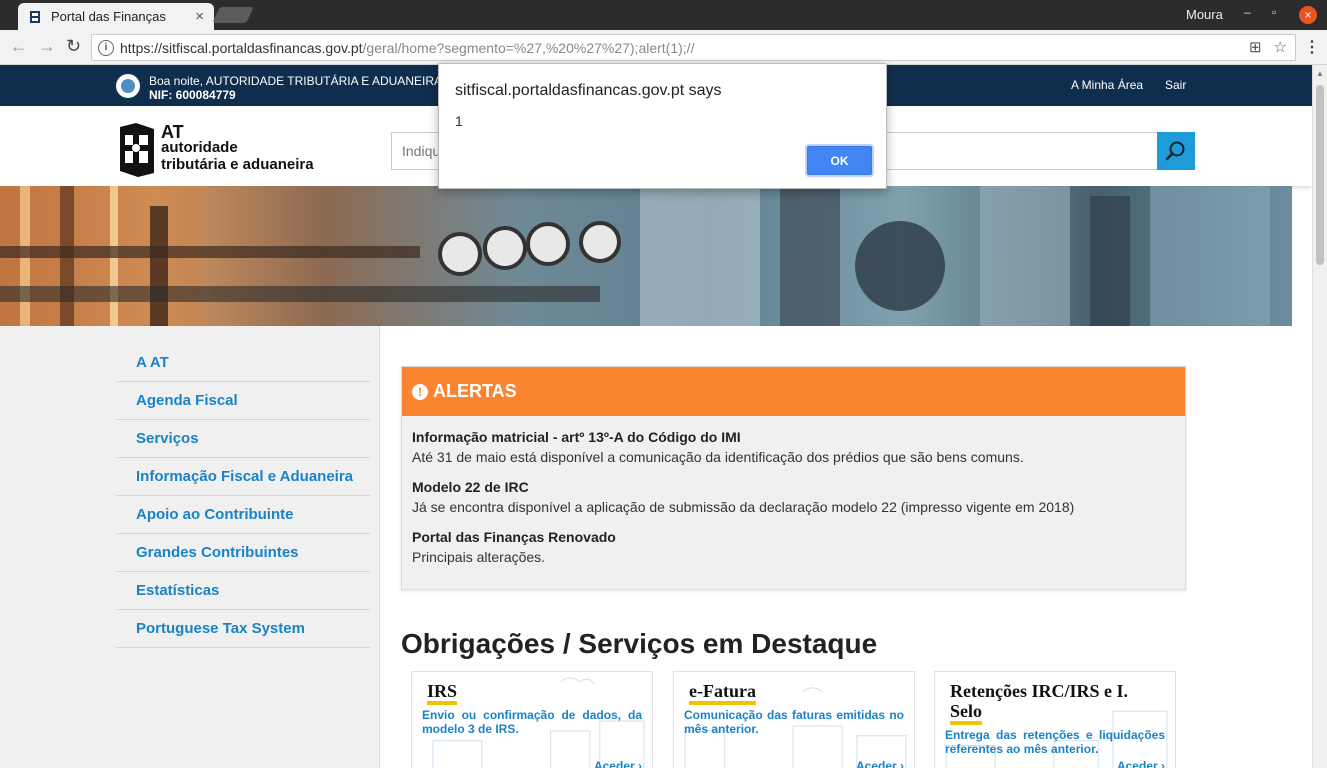 Image resolution: width=1327 pixels, height=768 pixels. What do you see at coordinates (1204, 14) in the screenshot?
I see `profile-name: Moura` at bounding box center [1204, 14].